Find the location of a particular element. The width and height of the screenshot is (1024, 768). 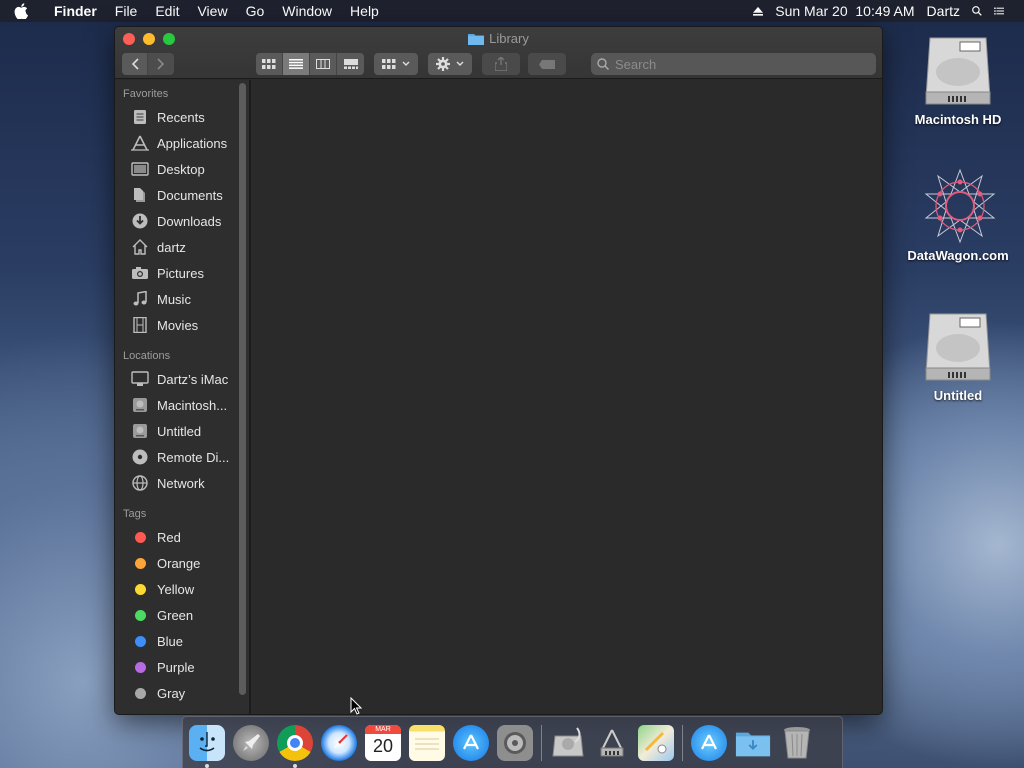

sidebar-tag-orange: Orange is located at coordinates (182, 563).